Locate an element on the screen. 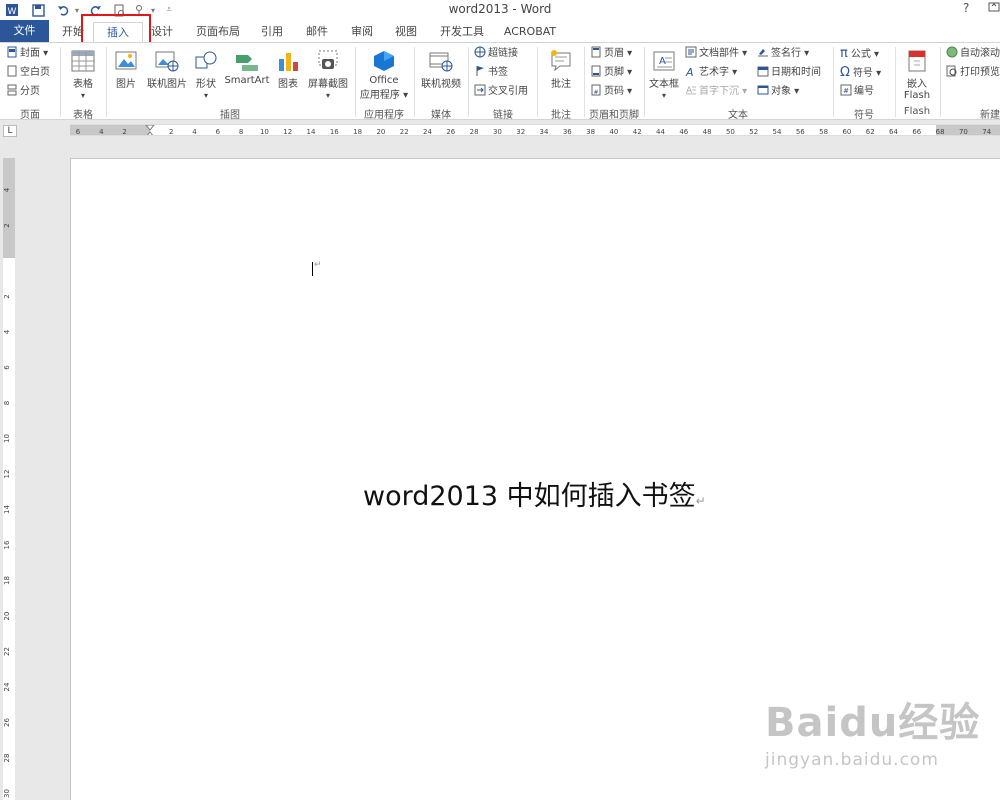 The image size is (1000, 800). ruler-tick-label: 38 is located at coordinates (590, 132).